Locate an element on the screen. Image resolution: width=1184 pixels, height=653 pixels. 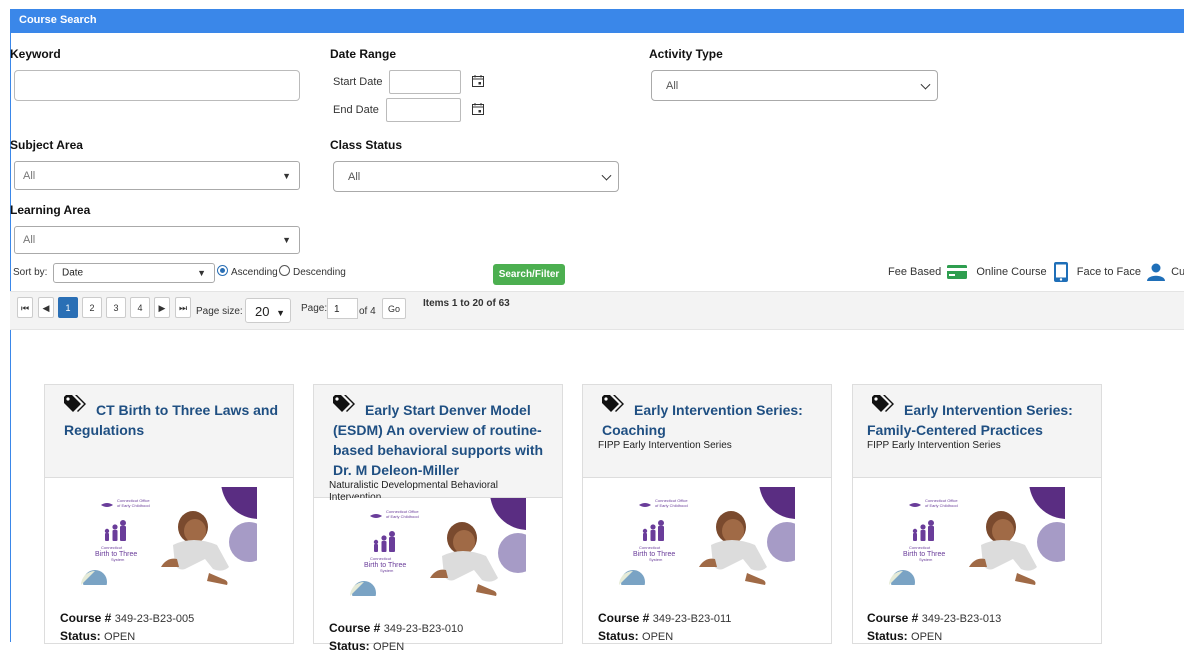
last-page-icon: ⏭ is located at coordinates (183, 307).